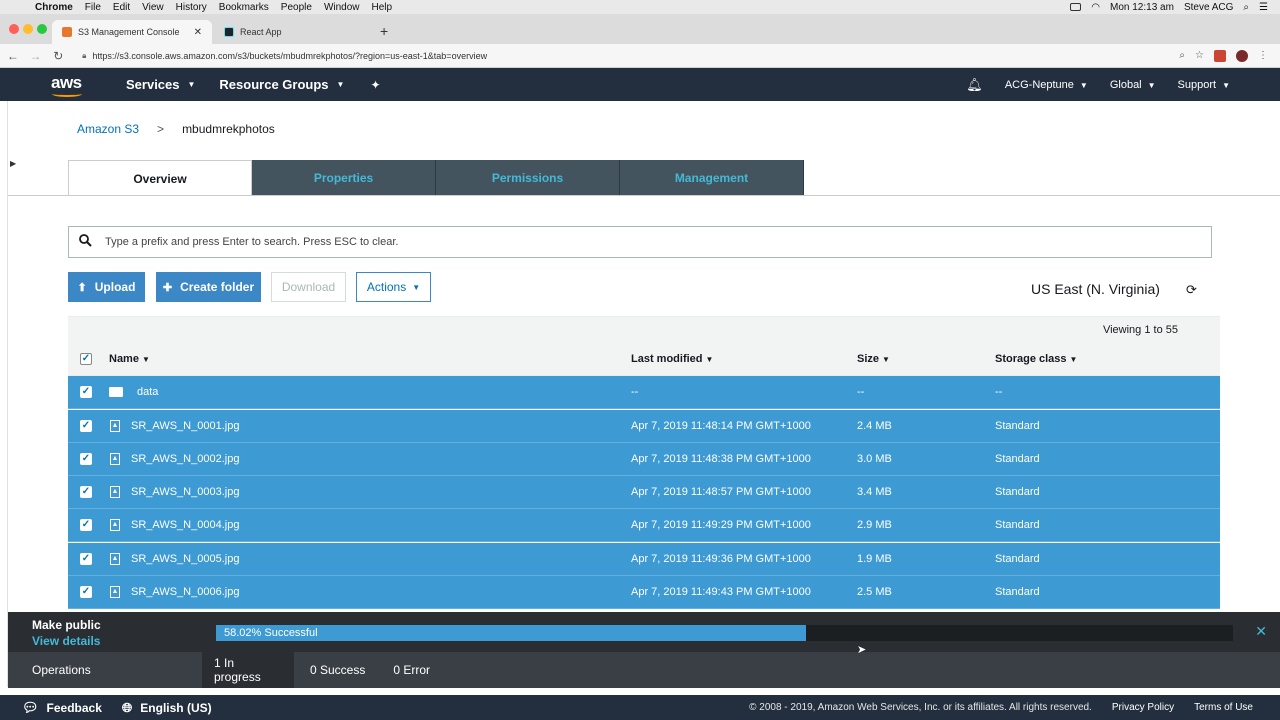 The width and height of the screenshot is (1280, 720). Describe the element at coordinates (337, 670) in the screenshot. I see `success-tab: 0 Success` at that location.